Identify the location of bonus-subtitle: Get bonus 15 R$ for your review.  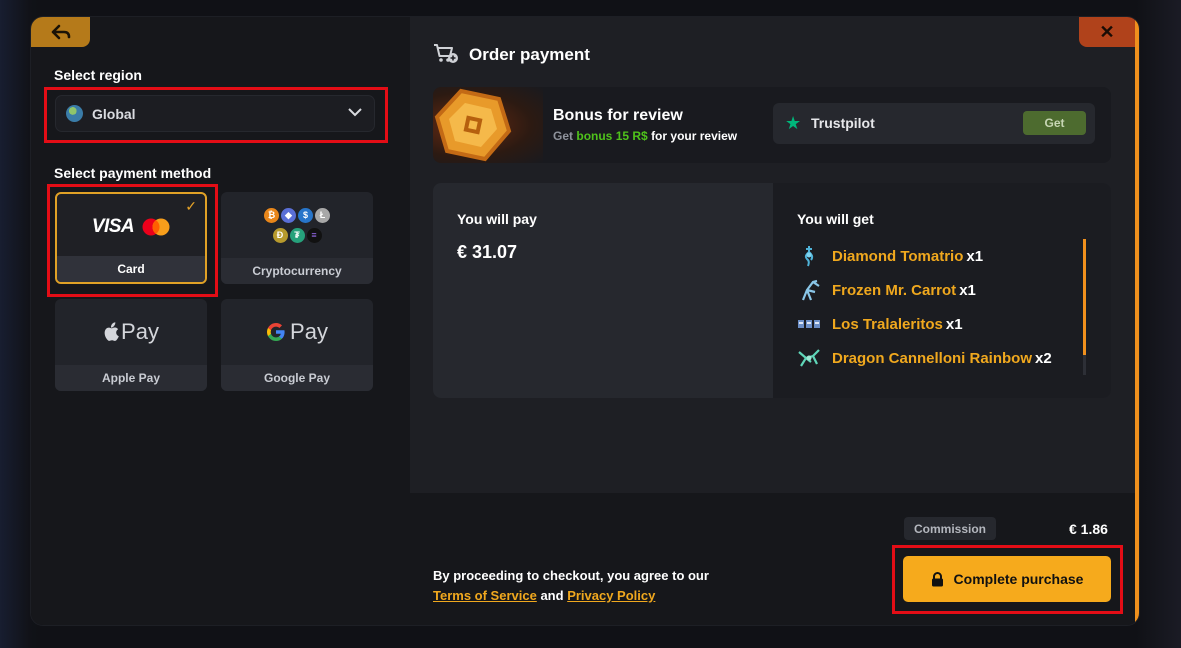
(645, 136).